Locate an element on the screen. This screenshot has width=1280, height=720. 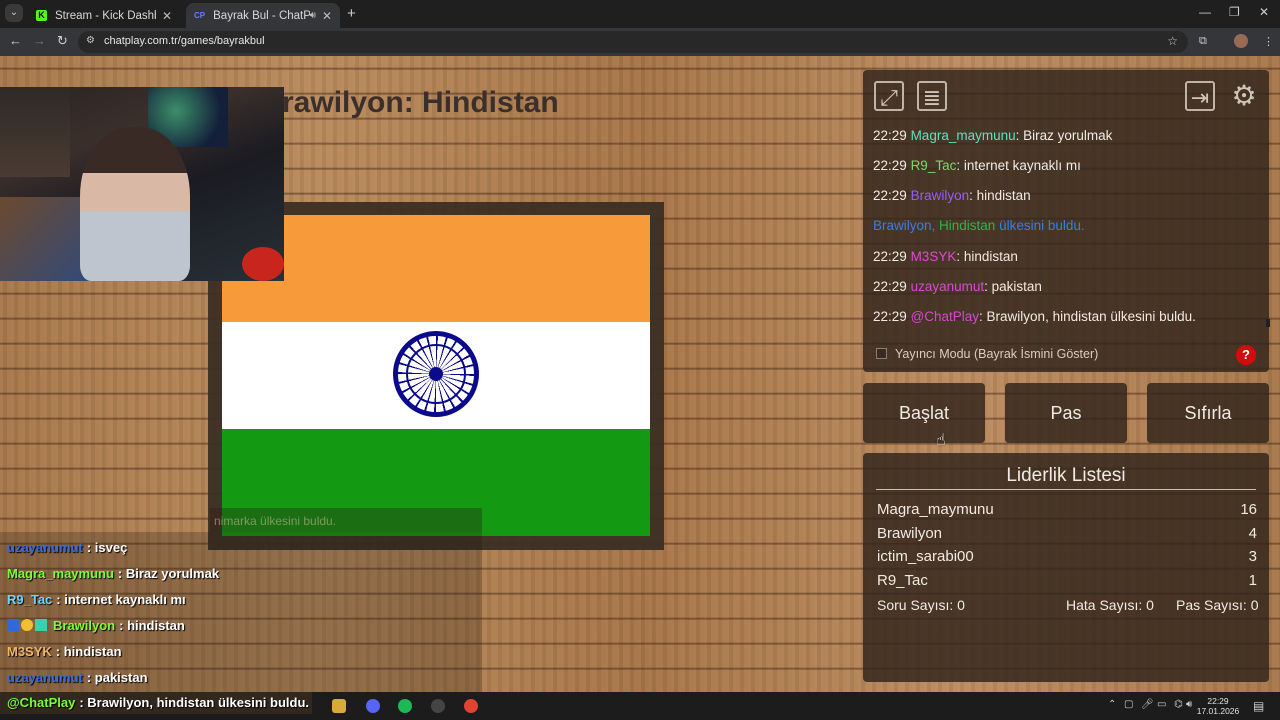
fullscreen-icon: ⤢ is located at coordinates (889, 96).